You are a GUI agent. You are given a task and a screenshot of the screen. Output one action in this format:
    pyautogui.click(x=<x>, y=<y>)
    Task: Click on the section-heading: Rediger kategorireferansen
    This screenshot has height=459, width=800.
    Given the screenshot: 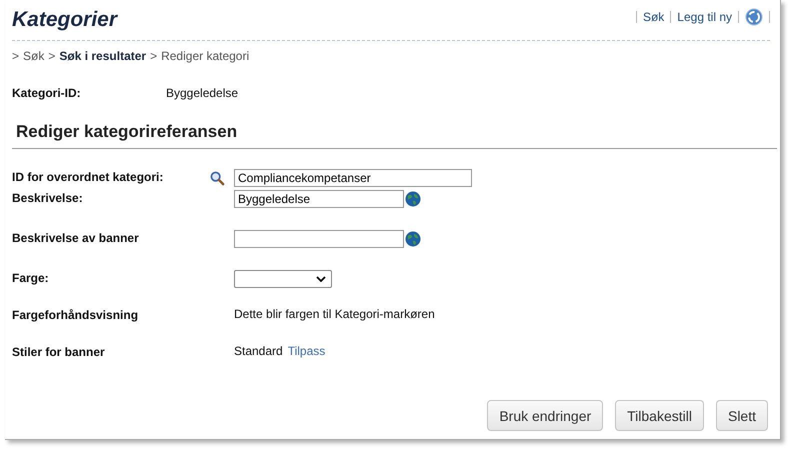 What is the action you would take?
    pyautogui.click(x=394, y=135)
    